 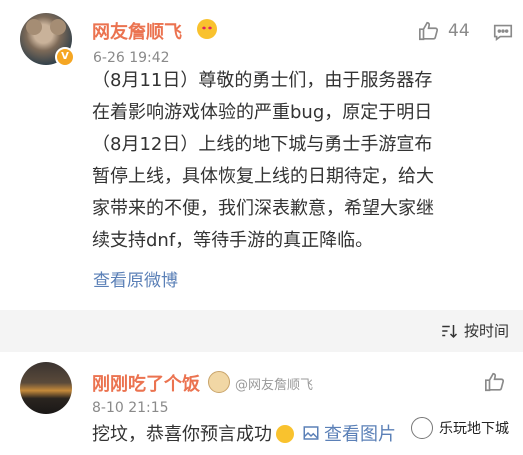 I want to click on post-username: 网友詹顺飞, so click(x=137, y=31).